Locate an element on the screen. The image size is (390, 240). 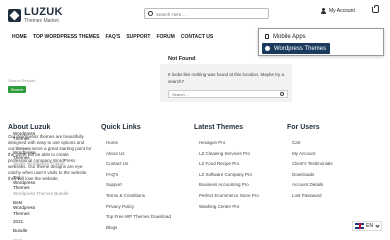
nav-item-support: SUPPORT is located at coordinates (138, 37).